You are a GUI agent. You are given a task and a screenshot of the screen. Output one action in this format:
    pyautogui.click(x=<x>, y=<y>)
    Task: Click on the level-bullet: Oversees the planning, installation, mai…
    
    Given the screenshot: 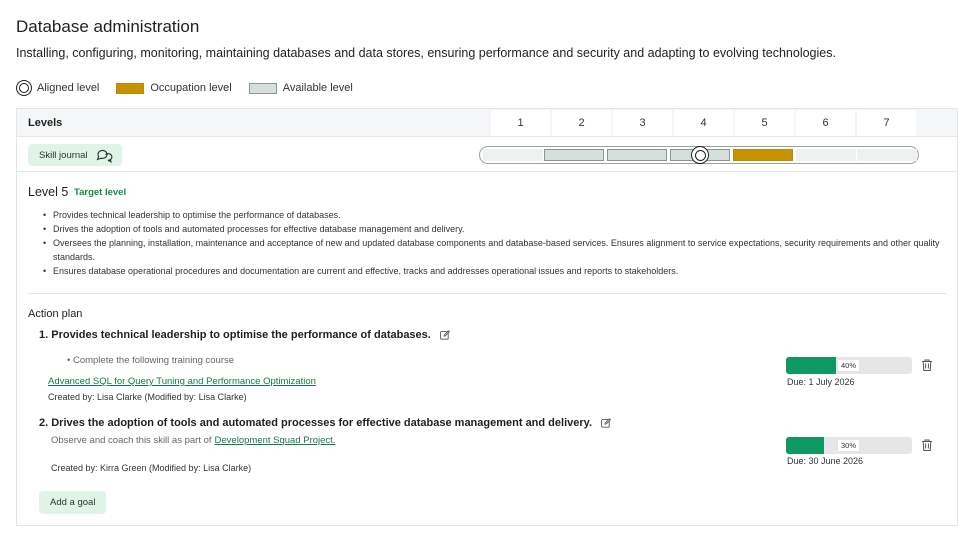 What is the action you would take?
    pyautogui.click(x=497, y=250)
    